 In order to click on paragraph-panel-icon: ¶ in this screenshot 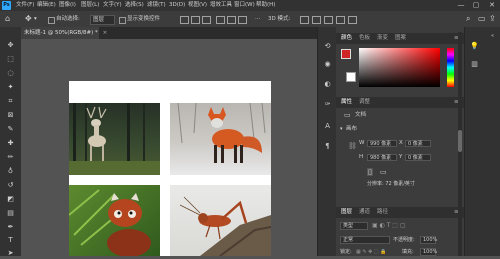, I will do `click(327, 146)`.